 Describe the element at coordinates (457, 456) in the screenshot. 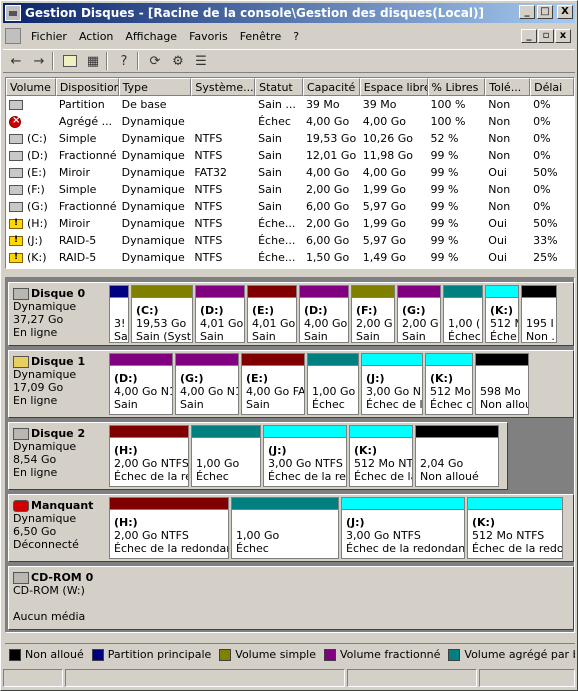

I see `partition-block: 2,04 Go Non alloué` at that location.